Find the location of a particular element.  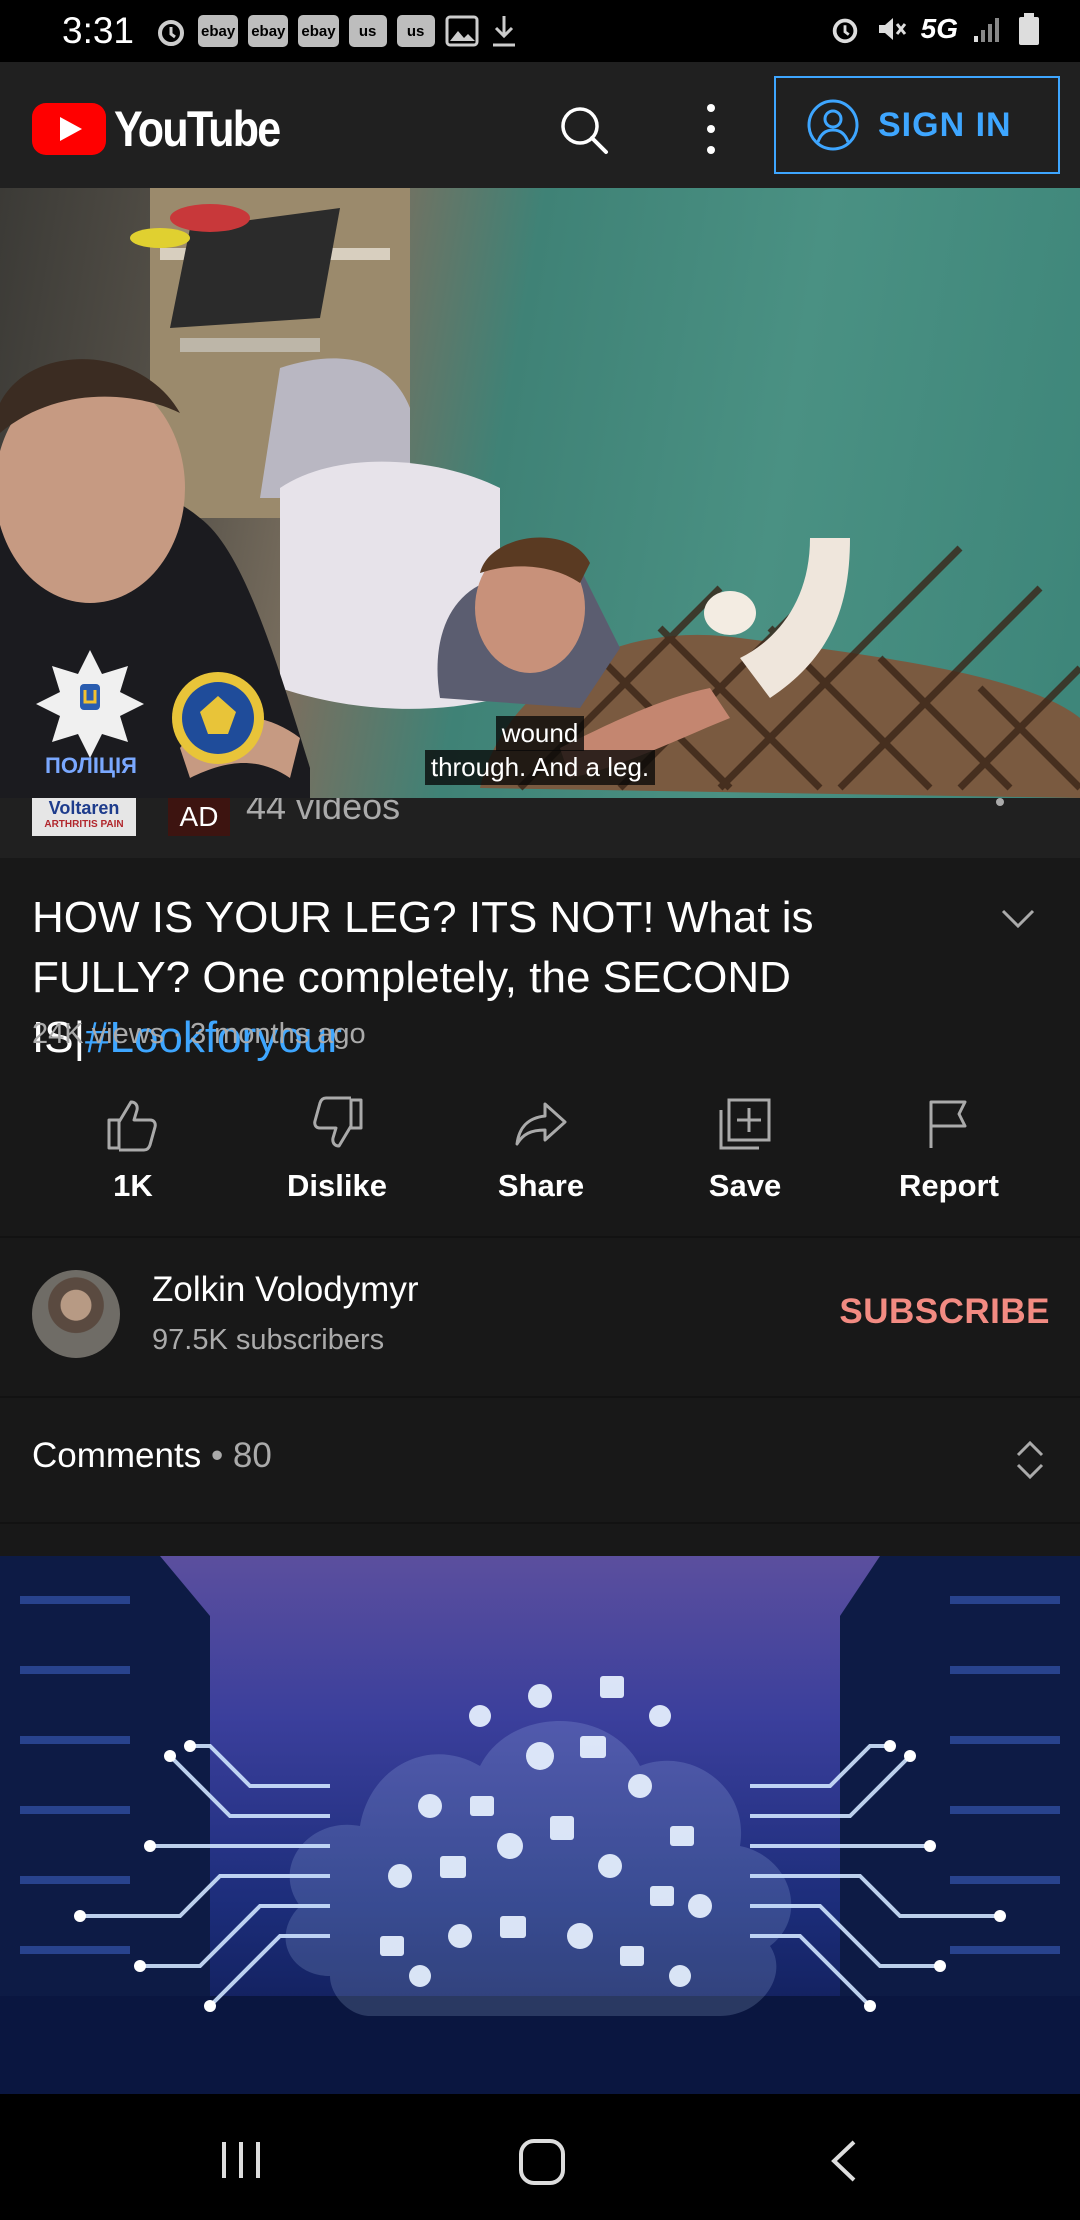

flag-icon is located at coordinates (948, 1124).